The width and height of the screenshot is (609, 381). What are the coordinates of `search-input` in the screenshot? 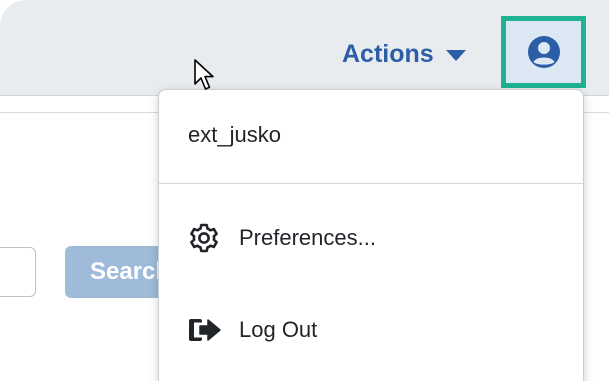 It's located at (18, 272).